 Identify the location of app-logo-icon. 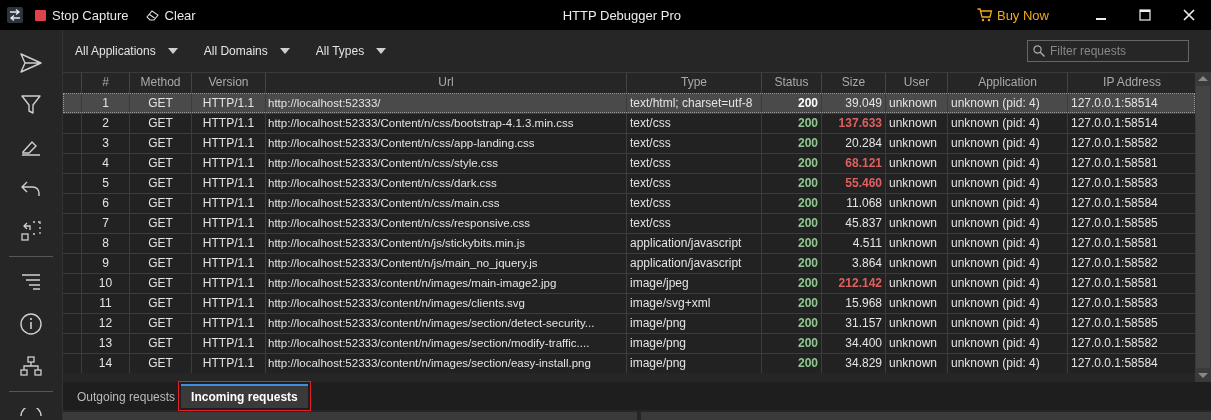
(15, 15).